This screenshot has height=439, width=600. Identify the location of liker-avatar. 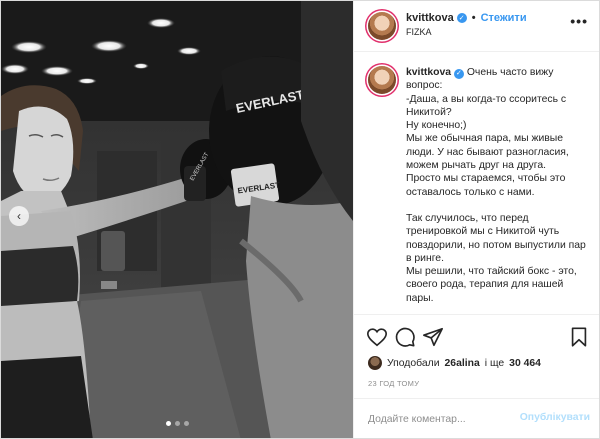
(375, 363).